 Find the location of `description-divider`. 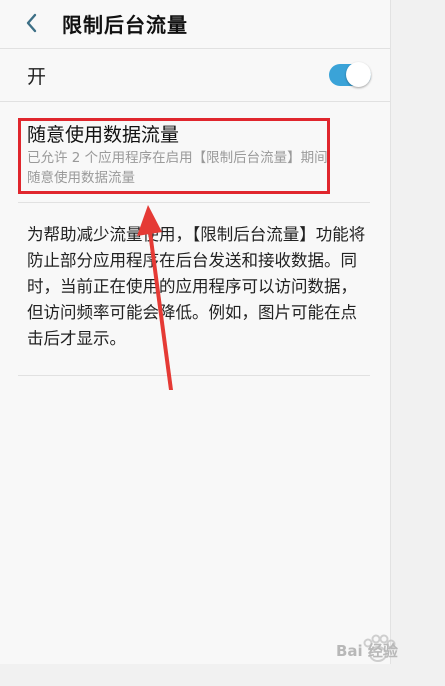

description-divider is located at coordinates (194, 375).